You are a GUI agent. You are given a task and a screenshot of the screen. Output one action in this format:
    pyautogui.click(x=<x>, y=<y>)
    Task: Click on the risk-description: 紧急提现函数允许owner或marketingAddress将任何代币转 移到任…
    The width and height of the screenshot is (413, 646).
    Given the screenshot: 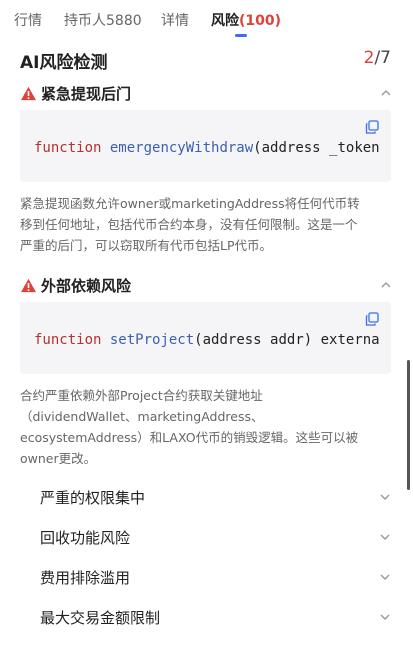 What is the action you would take?
    pyautogui.click(x=206, y=224)
    